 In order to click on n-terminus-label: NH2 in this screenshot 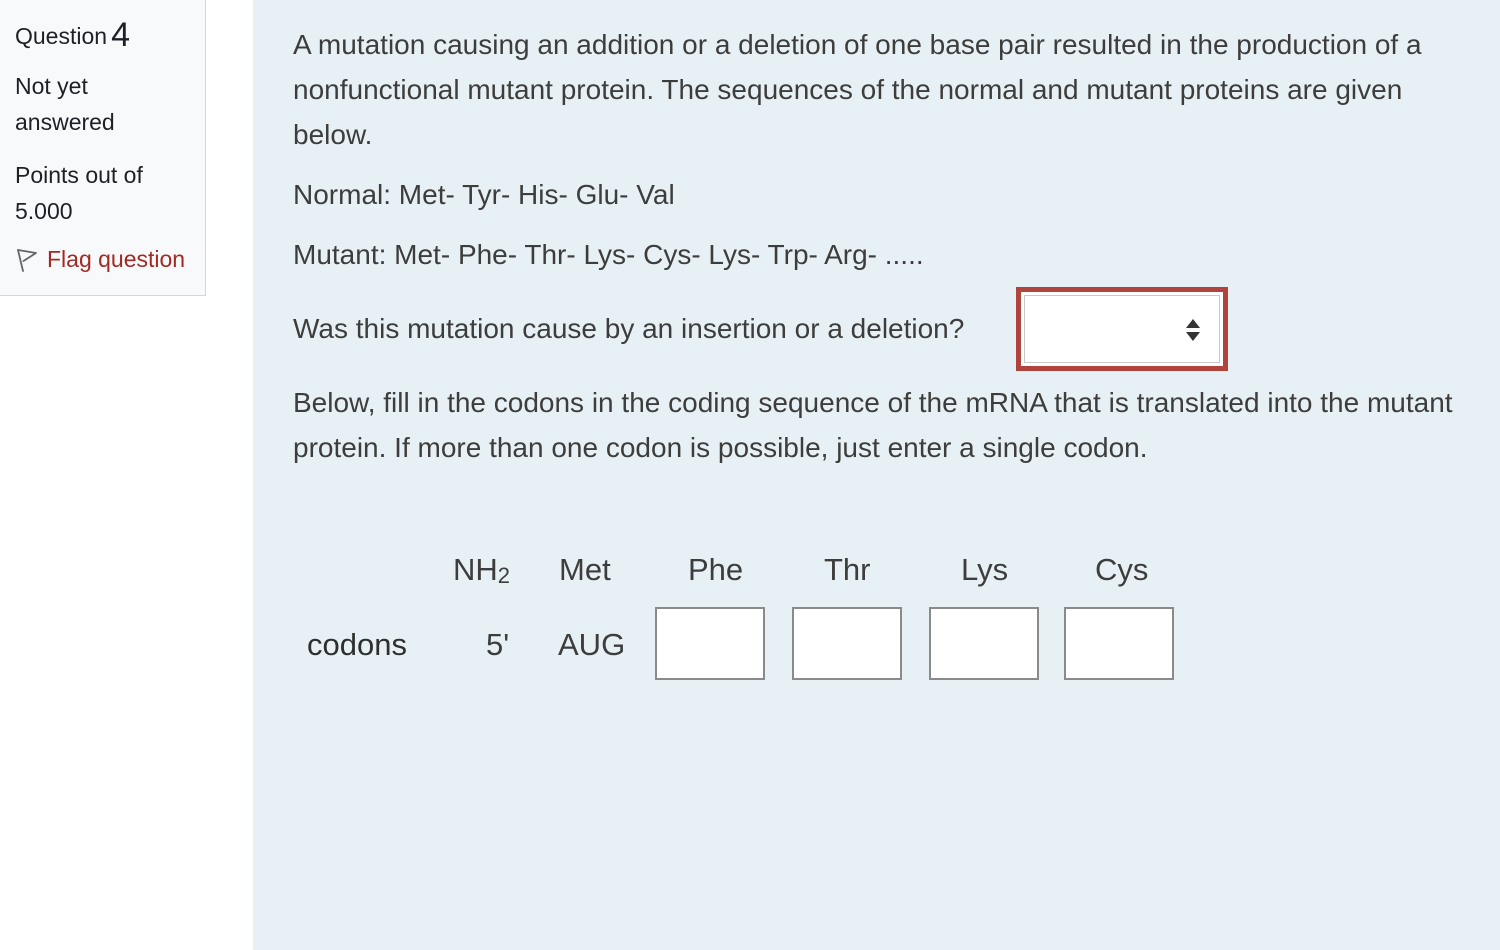, I will do `click(481, 570)`.